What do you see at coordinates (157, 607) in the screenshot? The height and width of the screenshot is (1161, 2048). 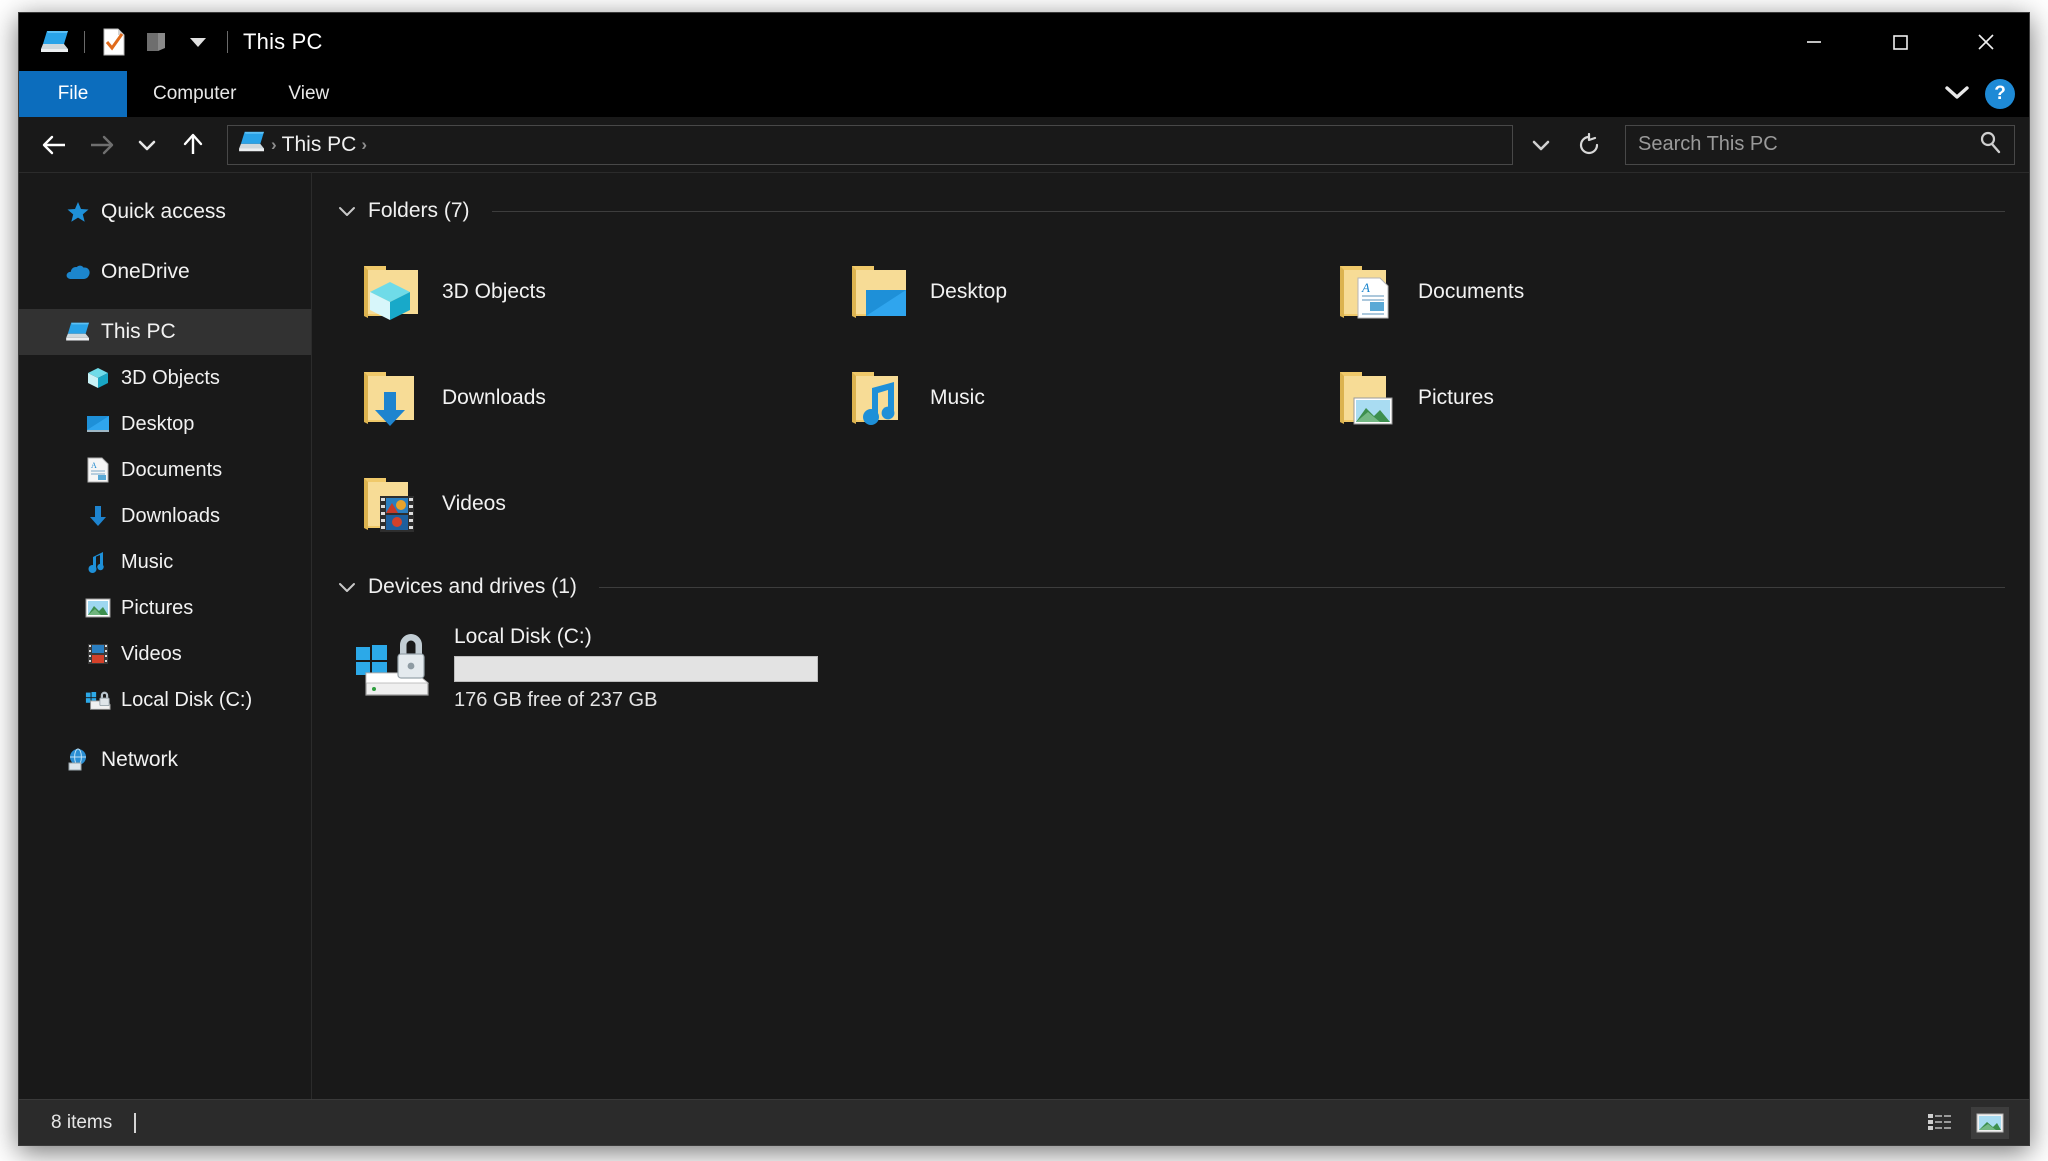 I see `sidebar-item-label: Pictures` at bounding box center [157, 607].